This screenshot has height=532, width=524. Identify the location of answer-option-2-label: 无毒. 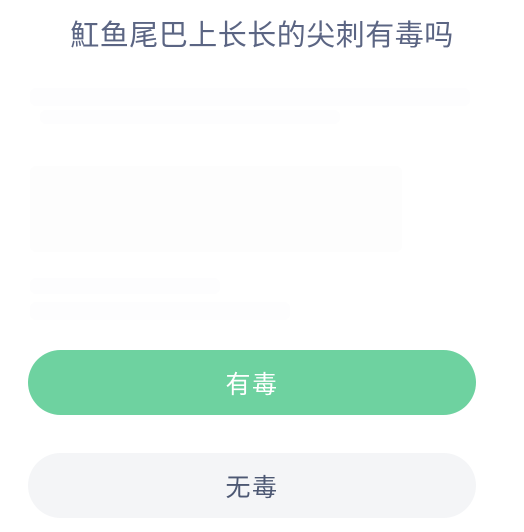
(252, 487).